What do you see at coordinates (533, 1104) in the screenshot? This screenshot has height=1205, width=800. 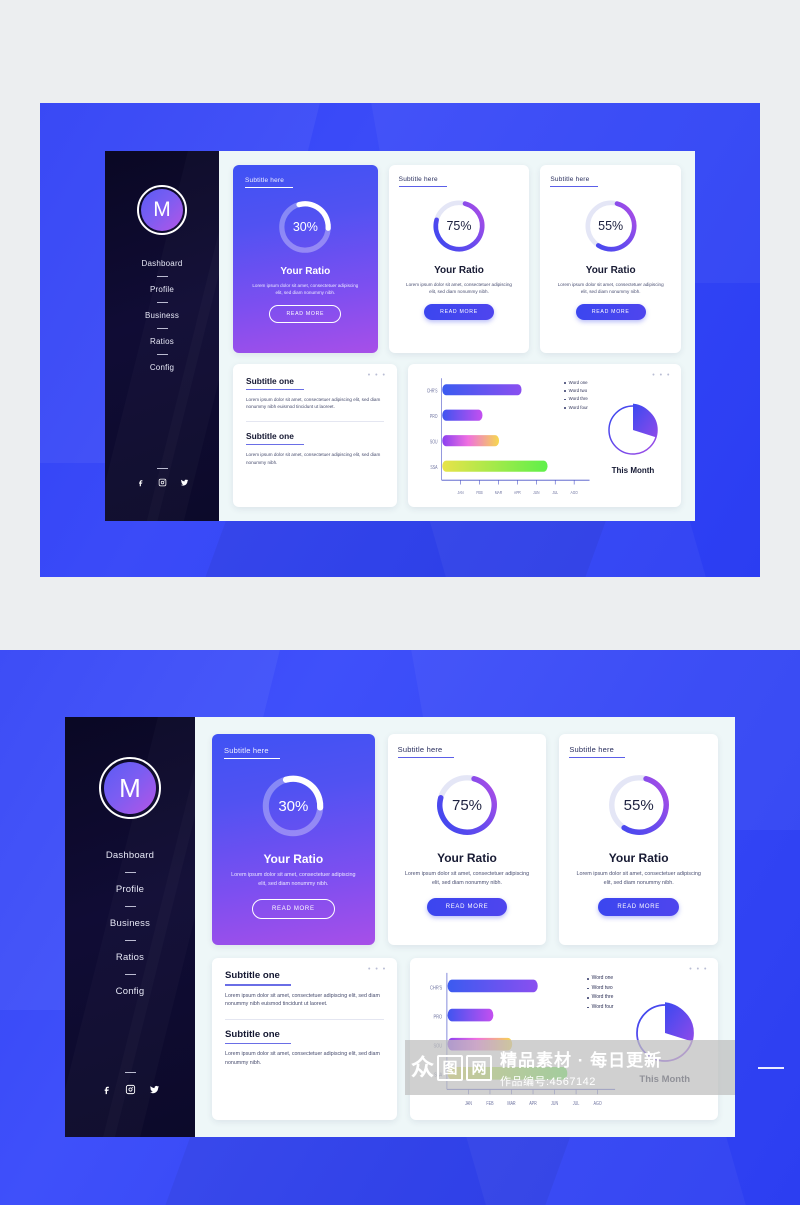 I see `svg-text: APR` at bounding box center [533, 1104].